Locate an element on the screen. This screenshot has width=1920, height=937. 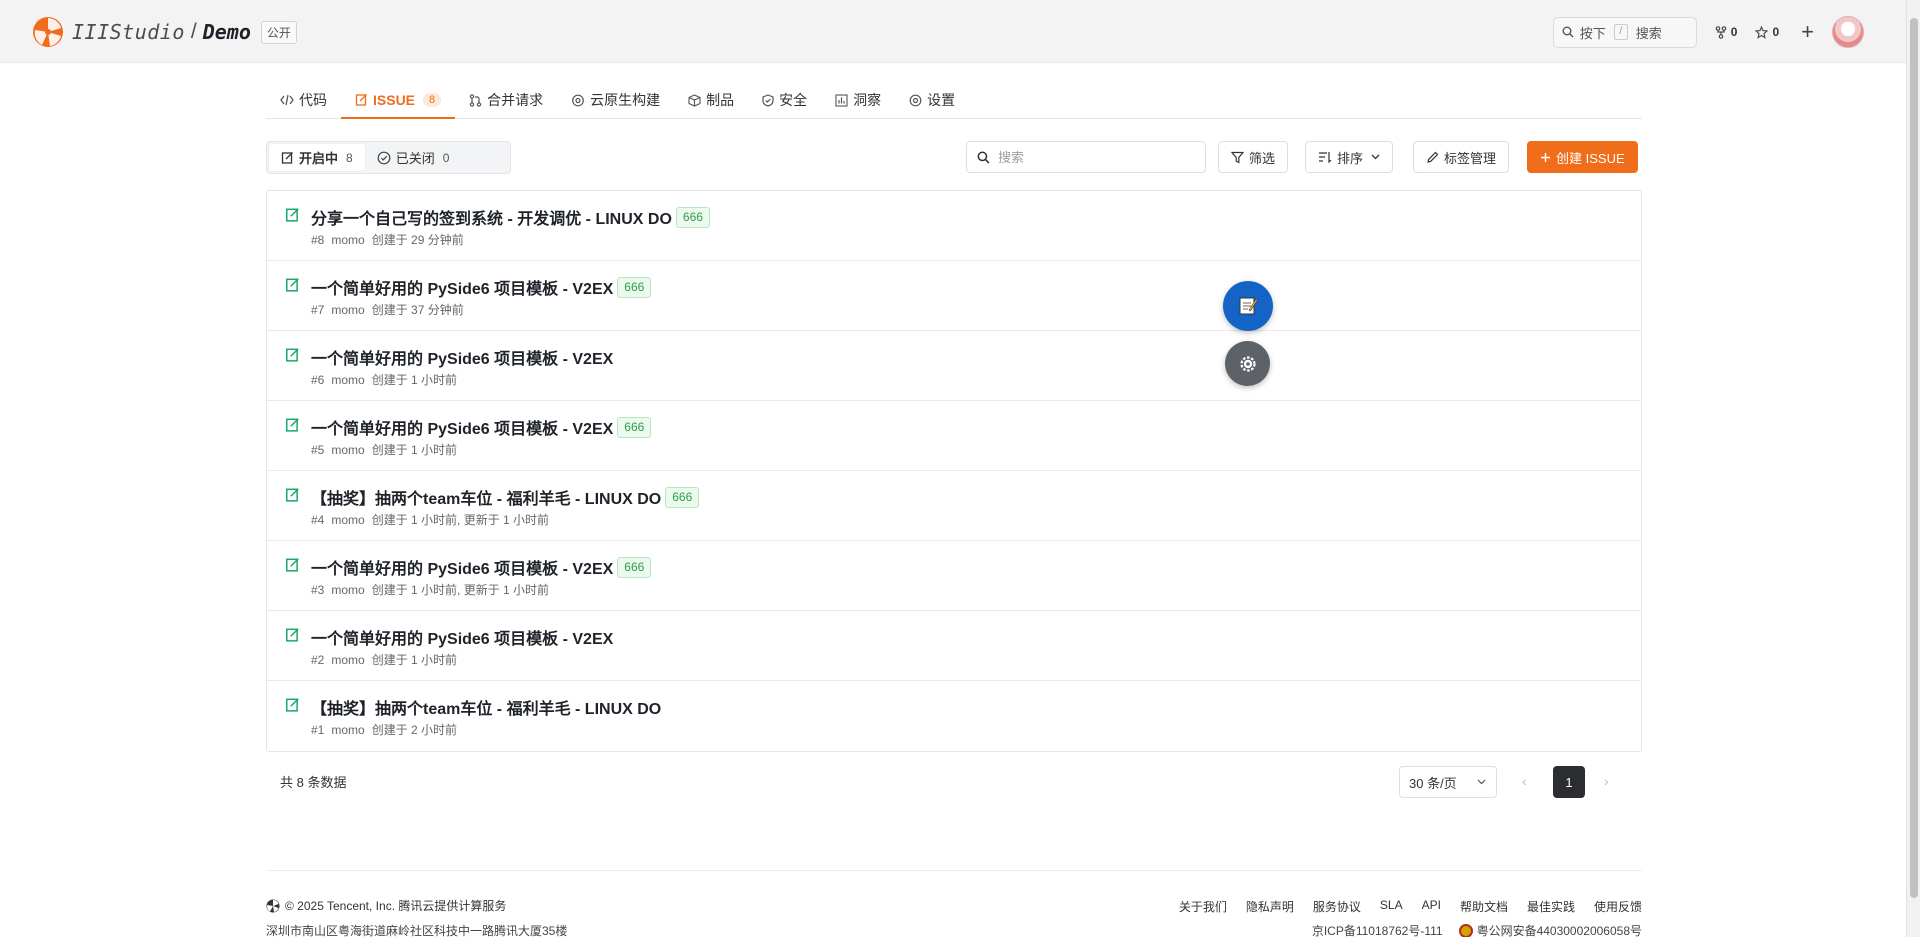
fork-button: 0 is located at coordinates (1726, 32).